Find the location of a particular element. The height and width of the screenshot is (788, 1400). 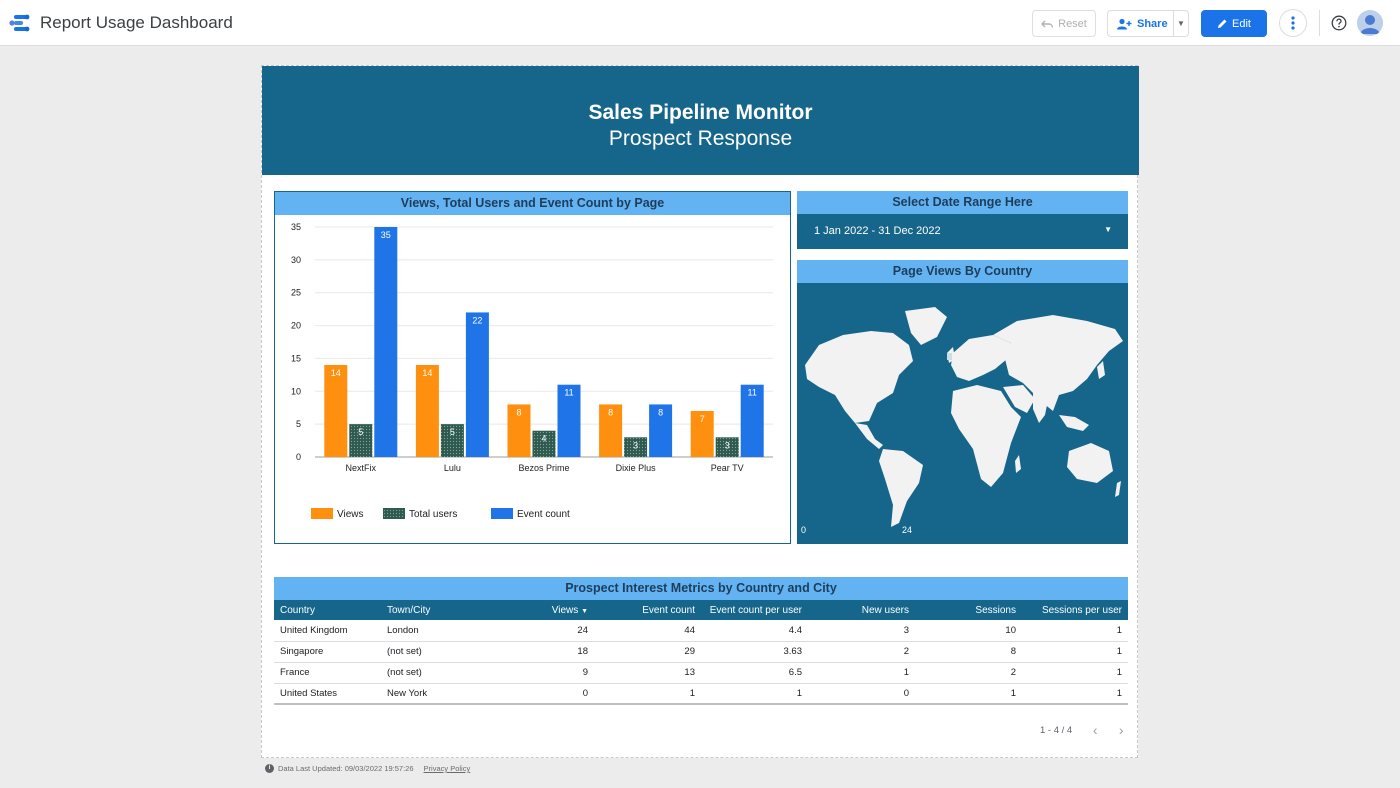

bar-data-label: 5 is located at coordinates (452, 432).